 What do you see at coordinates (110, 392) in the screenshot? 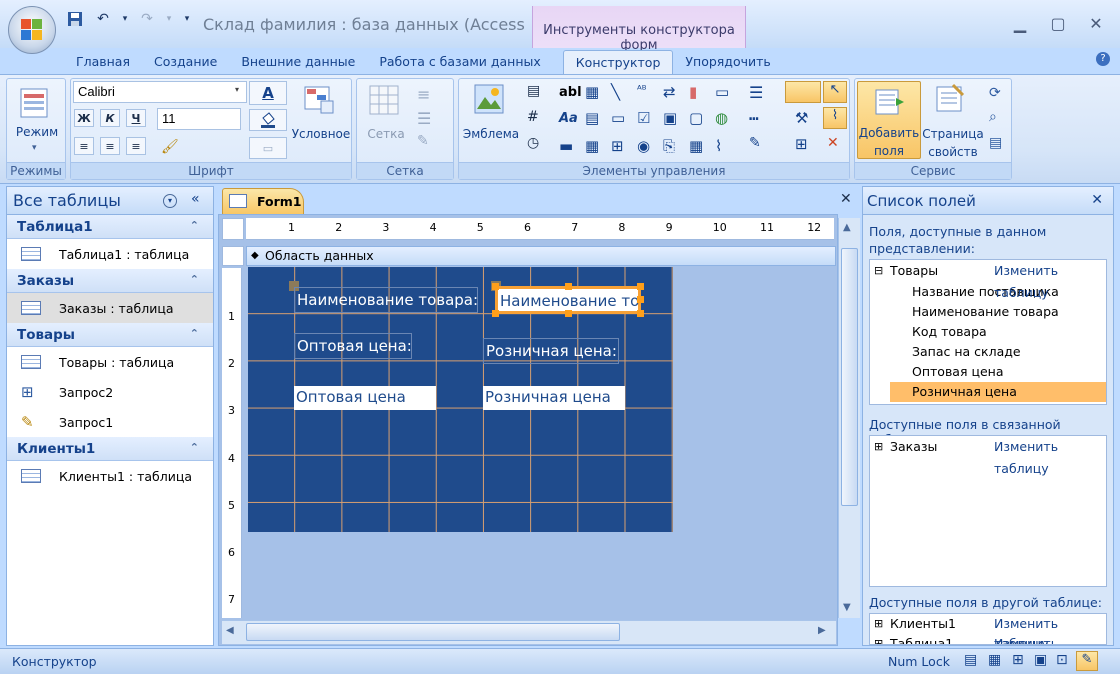
I see `nav-item-query2: ⊞ Запрос2` at bounding box center [110, 392].